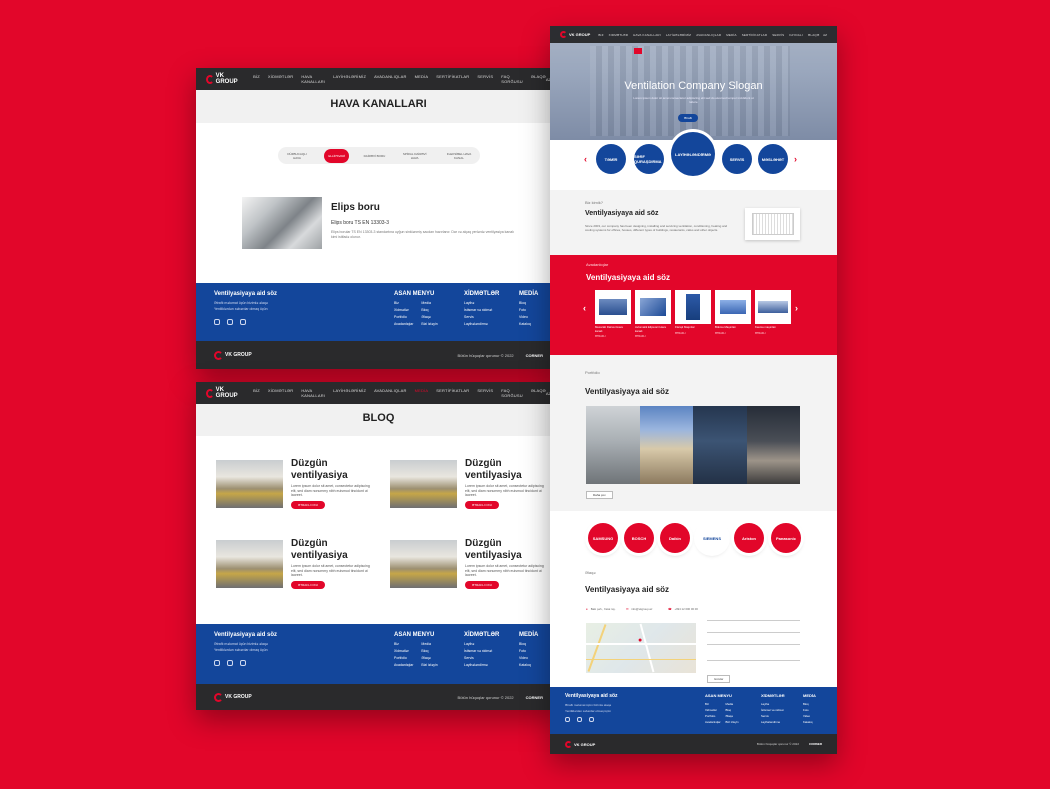 The height and width of the screenshot is (789, 1050). Describe the element at coordinates (809, 716) in the screenshot. I see `footer-link: Video` at that location.